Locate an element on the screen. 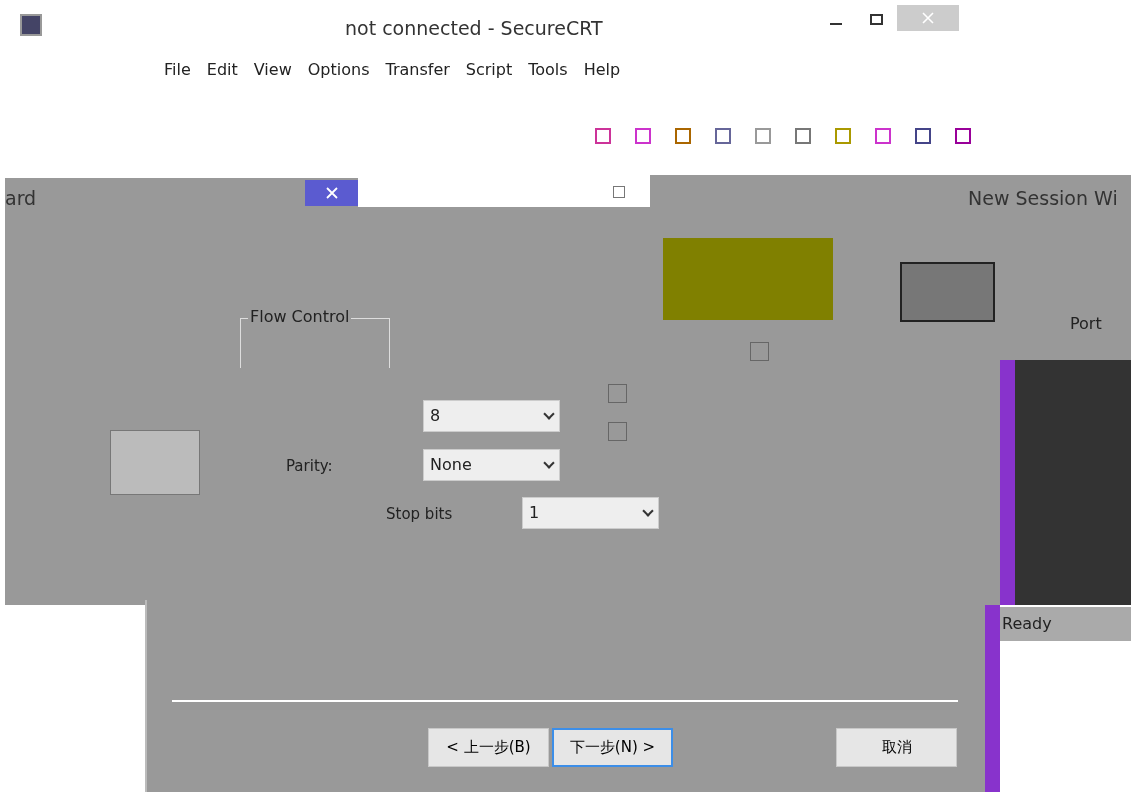 This screenshot has height=792, width=1131. select-field: 1 is located at coordinates (590, 513).